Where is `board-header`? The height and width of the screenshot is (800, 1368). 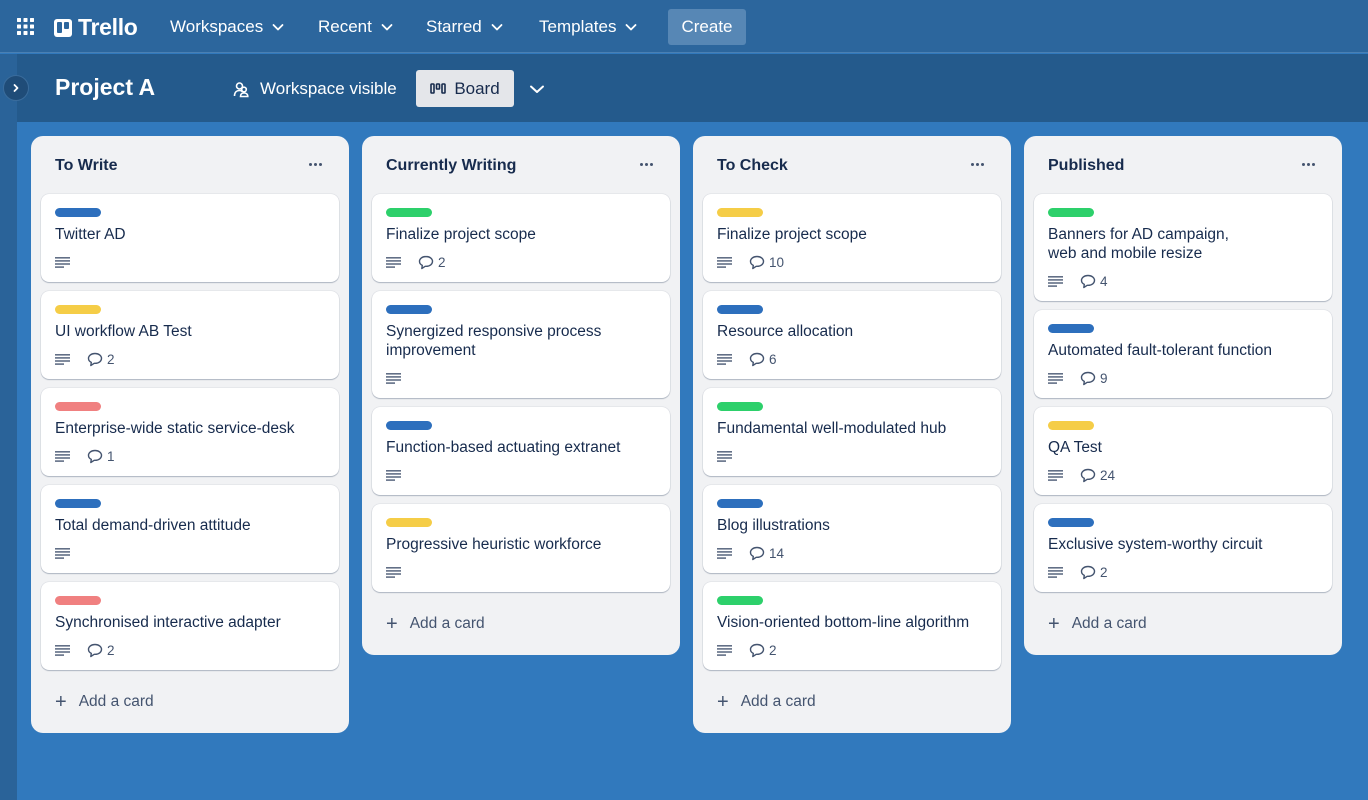 board-header is located at coordinates (692, 88).